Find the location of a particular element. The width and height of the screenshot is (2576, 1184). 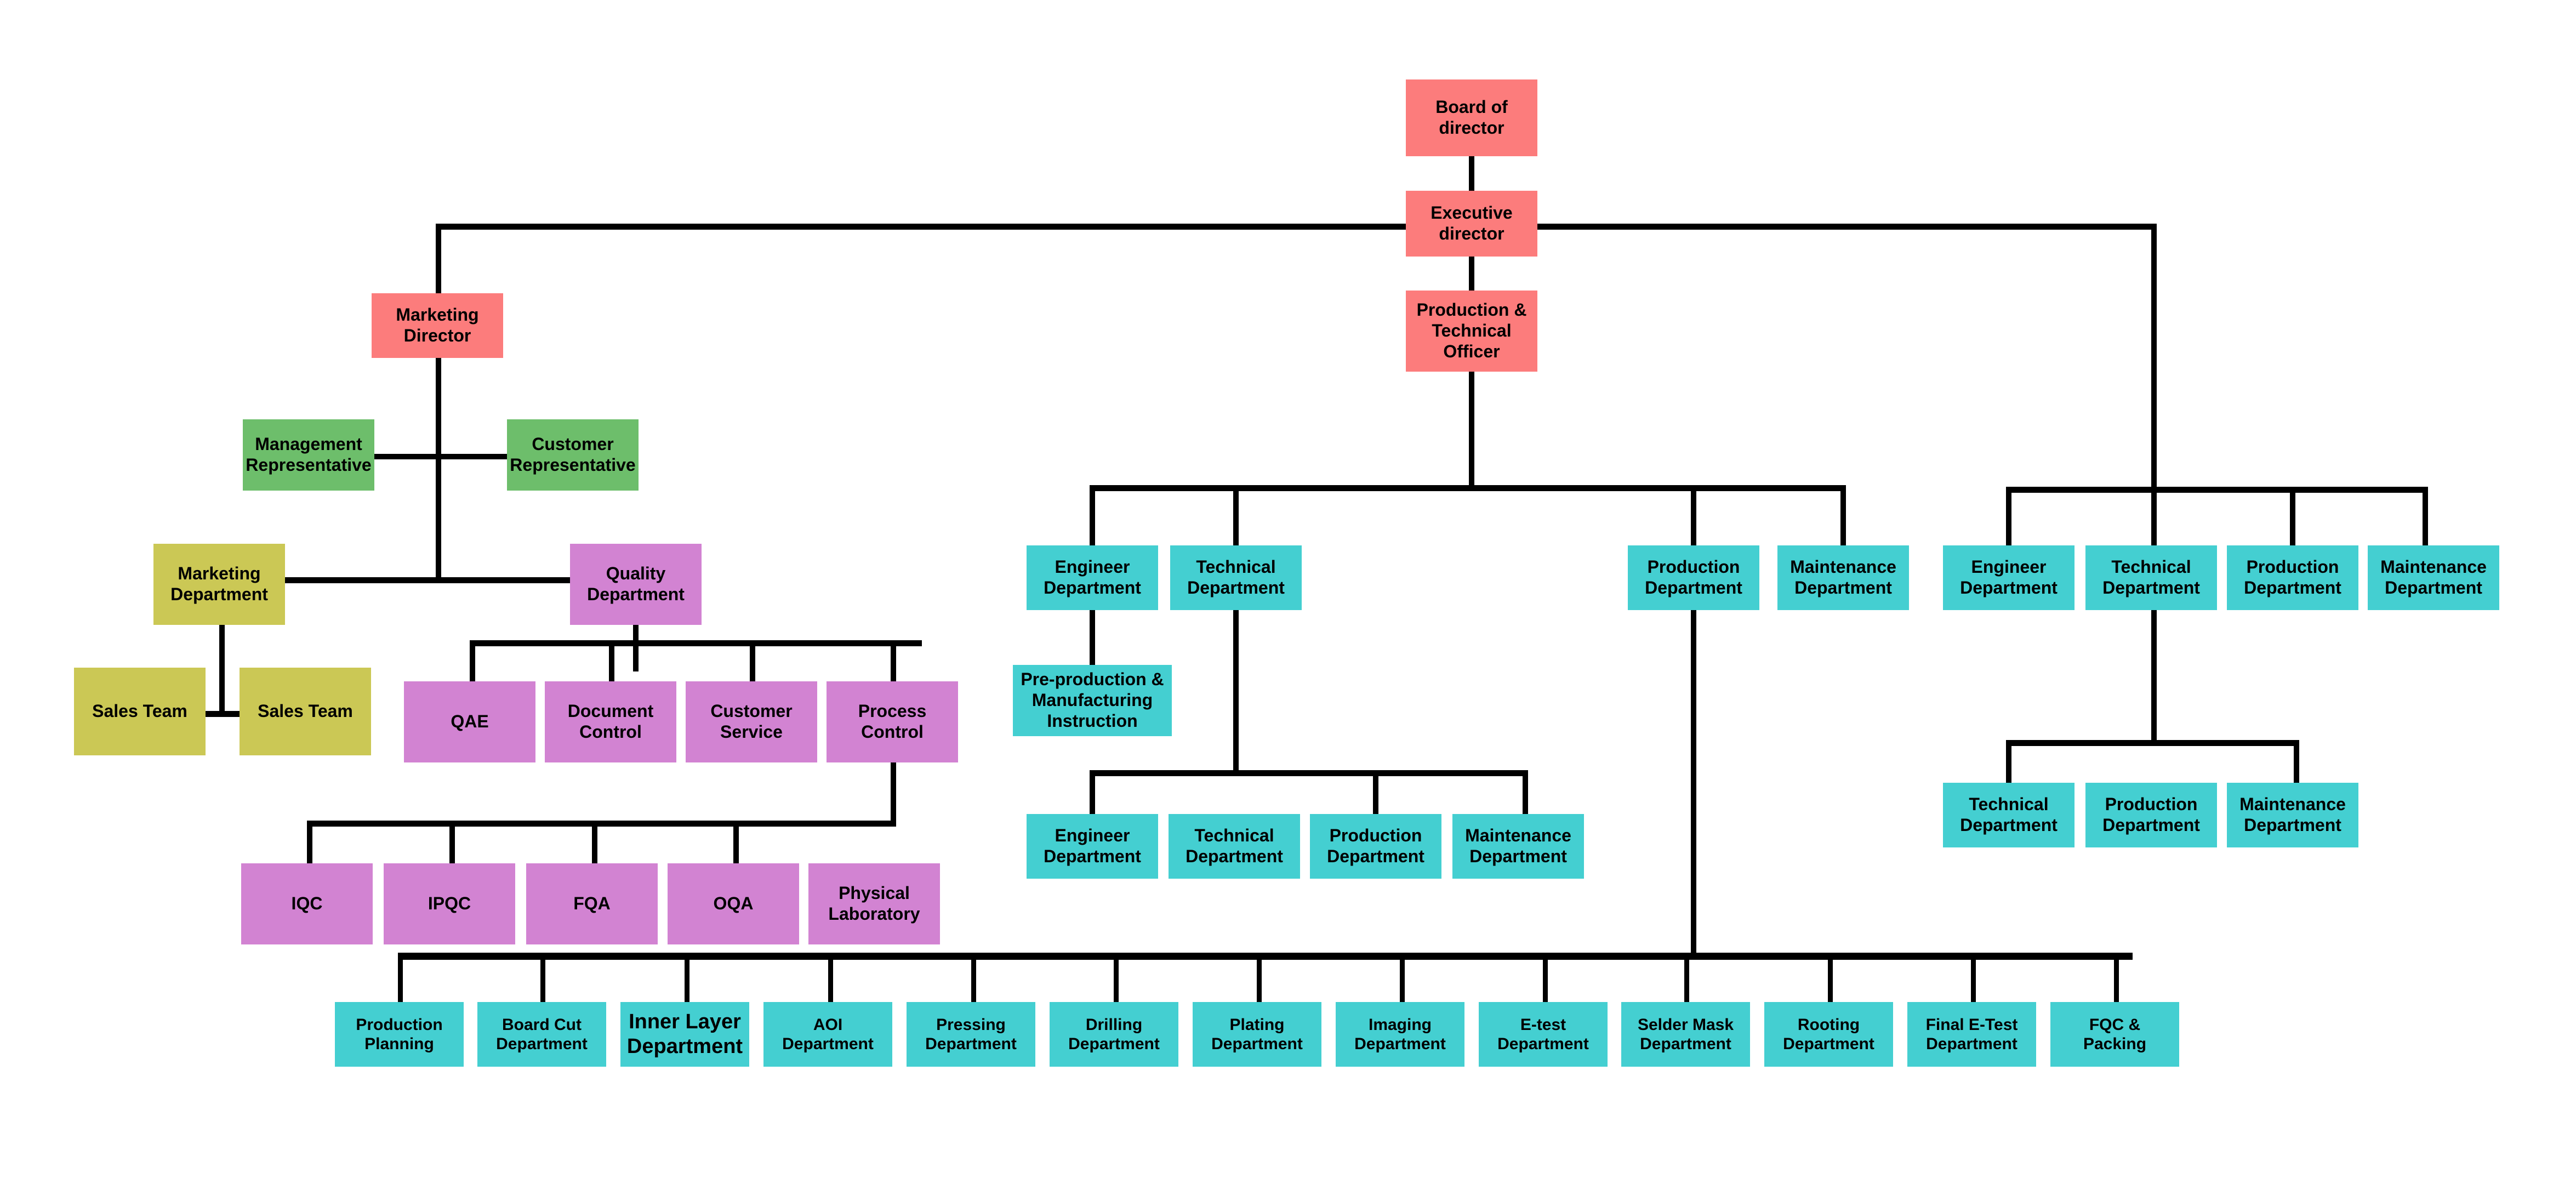

node-right-engineer-department: Engineer Department is located at coordinates (2009, 577).